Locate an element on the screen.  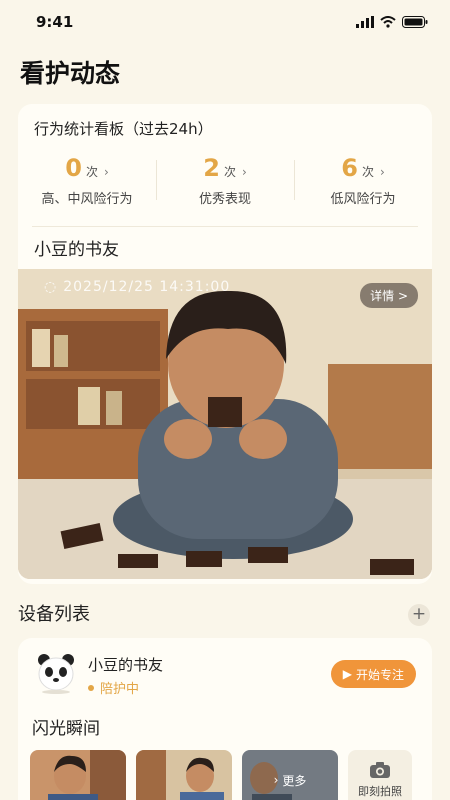
panda-avatar is located at coordinates (56, 674).